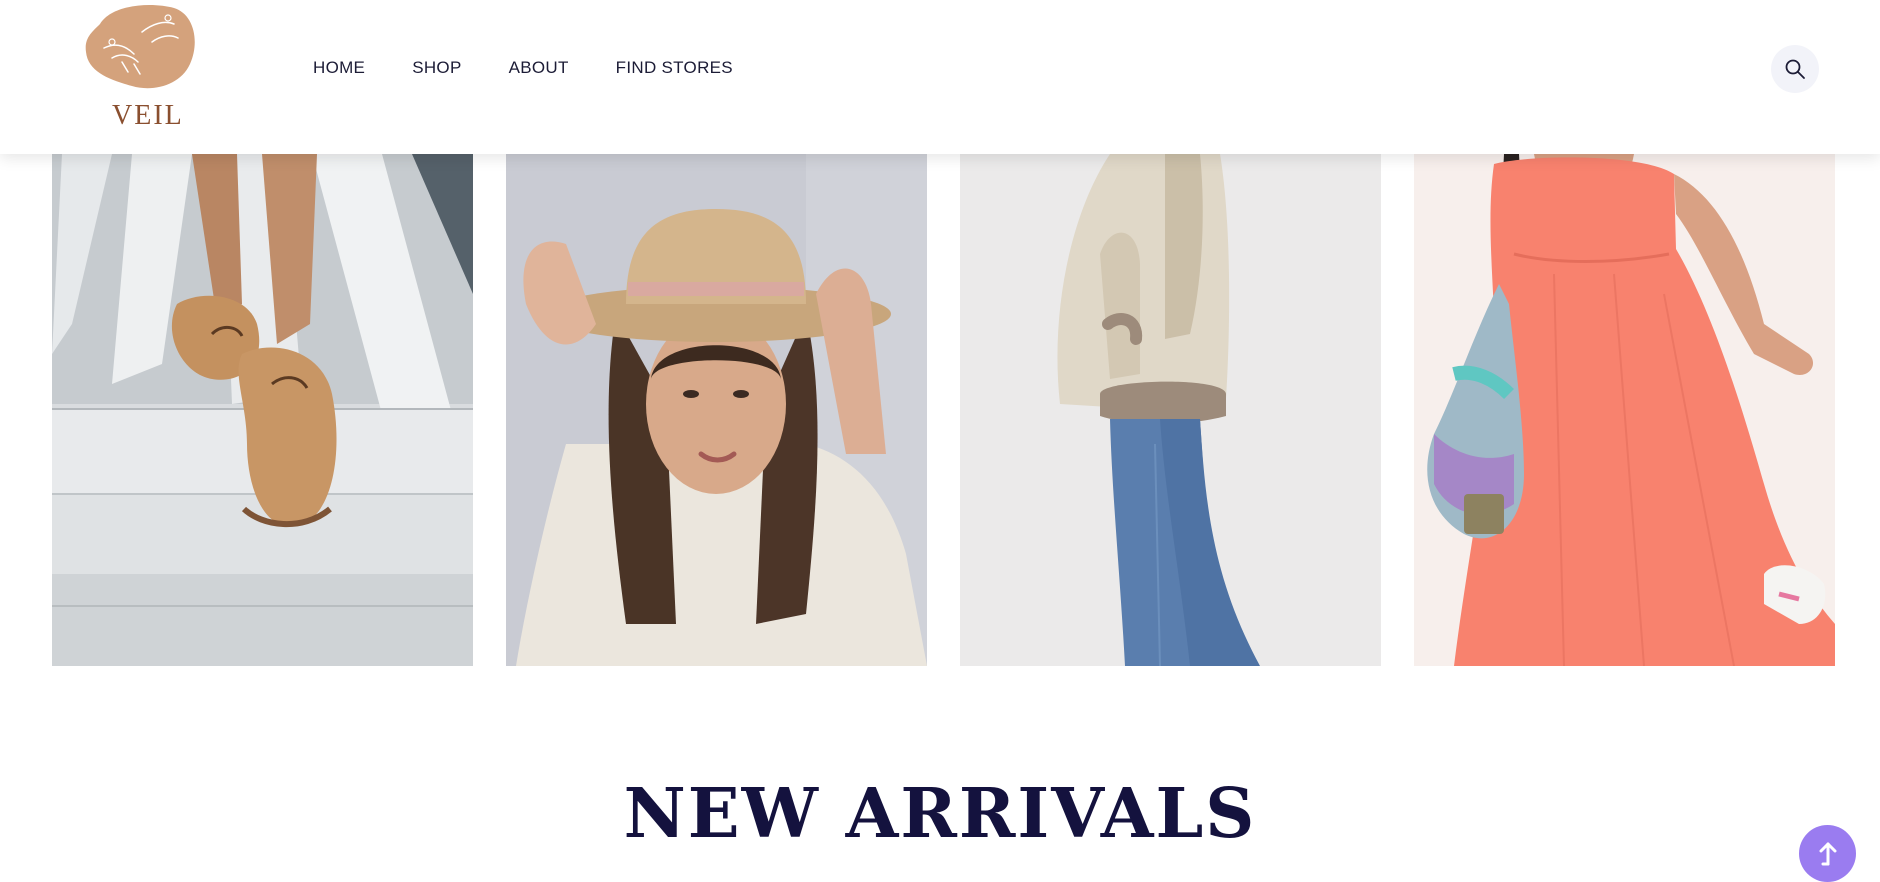 The height and width of the screenshot is (882, 1880). Describe the element at coordinates (940, 814) in the screenshot. I see `section-title-new-arrivals: NEW ARRIVALS` at that location.